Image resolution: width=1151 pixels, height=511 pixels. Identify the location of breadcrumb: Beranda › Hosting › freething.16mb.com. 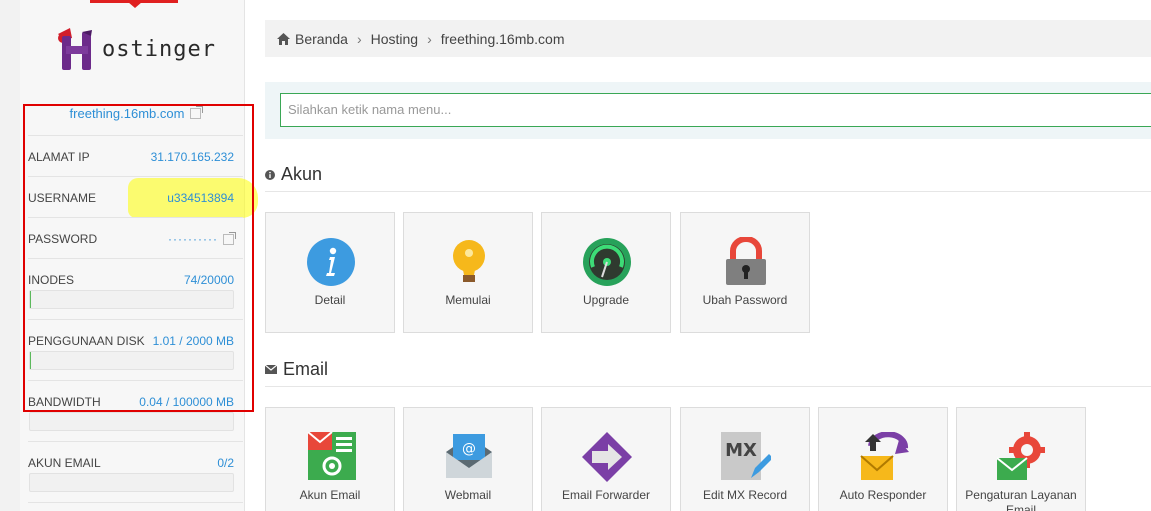
(708, 38).